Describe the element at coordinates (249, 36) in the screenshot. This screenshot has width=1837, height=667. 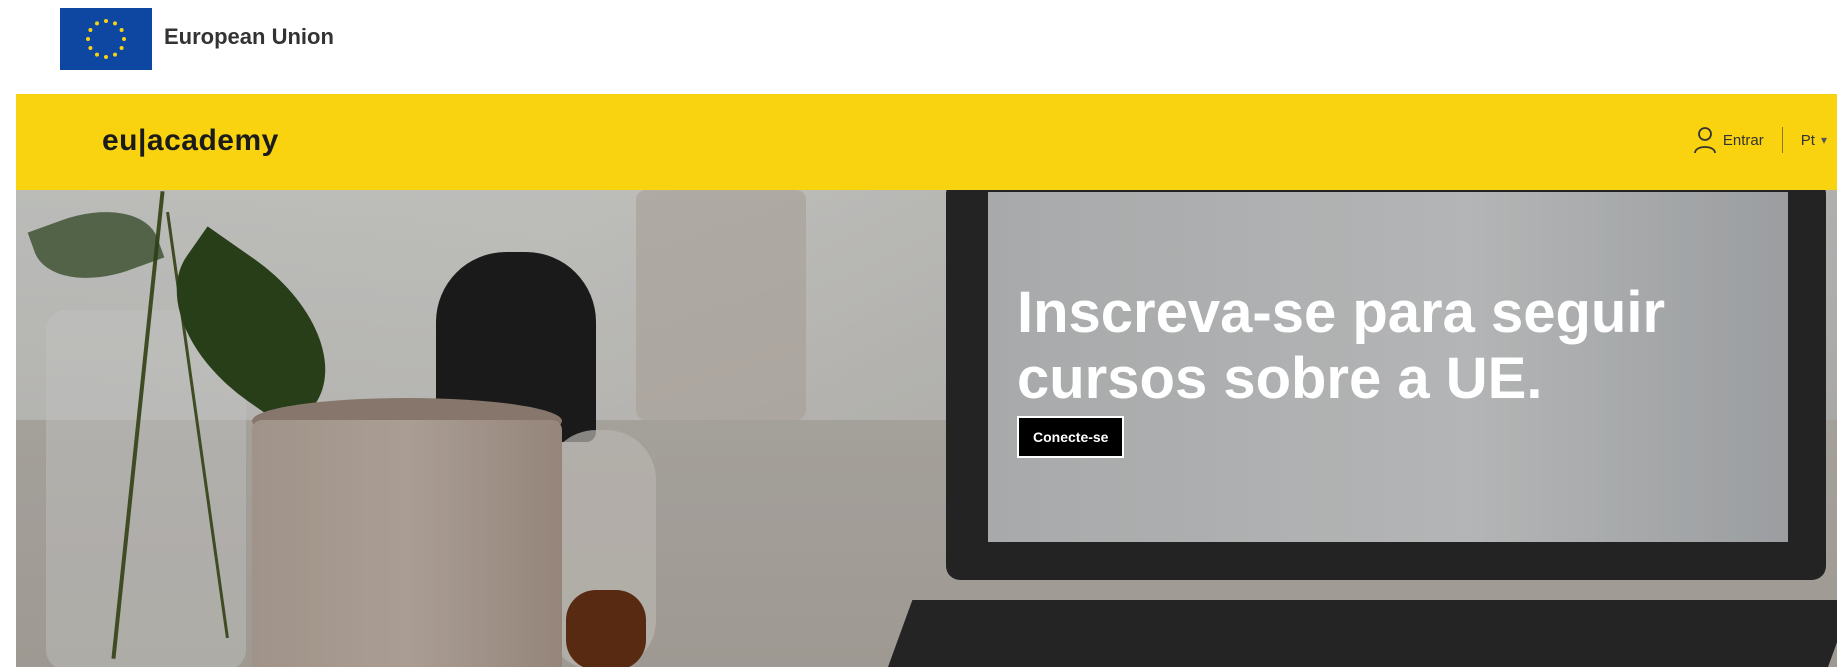
I see `eu-label: European Union` at that location.